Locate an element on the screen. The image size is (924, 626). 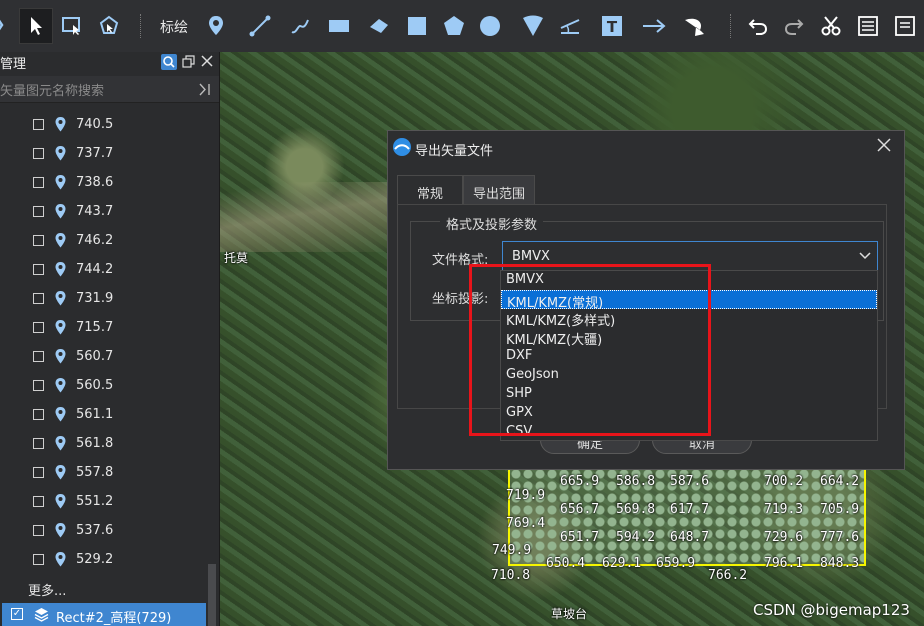
list-item: 560.5 is located at coordinates (102, 386).